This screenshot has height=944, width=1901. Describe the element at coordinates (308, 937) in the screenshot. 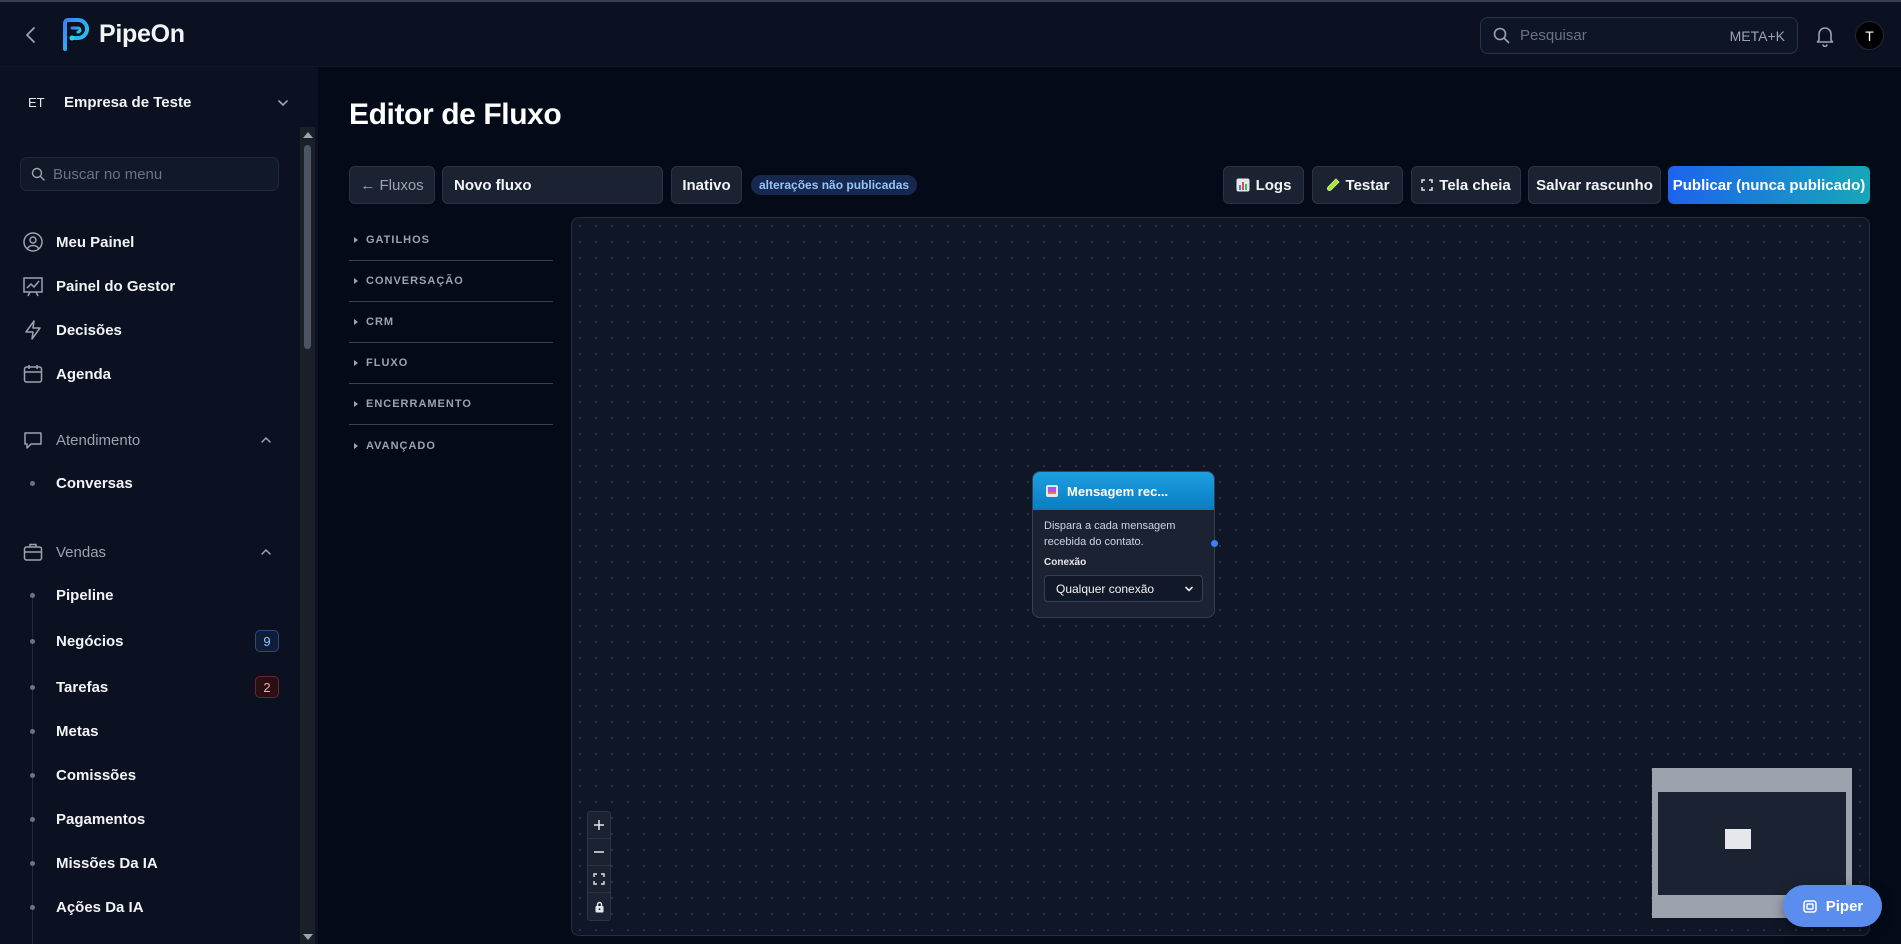

I see `scroll-down-arrow` at that location.